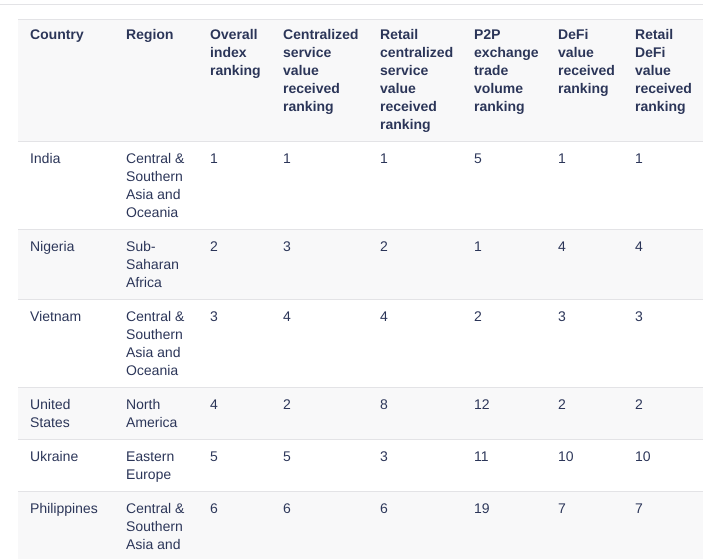 The image size is (703, 559). Describe the element at coordinates (57, 34) in the screenshot. I see `column-header: Country` at that location.